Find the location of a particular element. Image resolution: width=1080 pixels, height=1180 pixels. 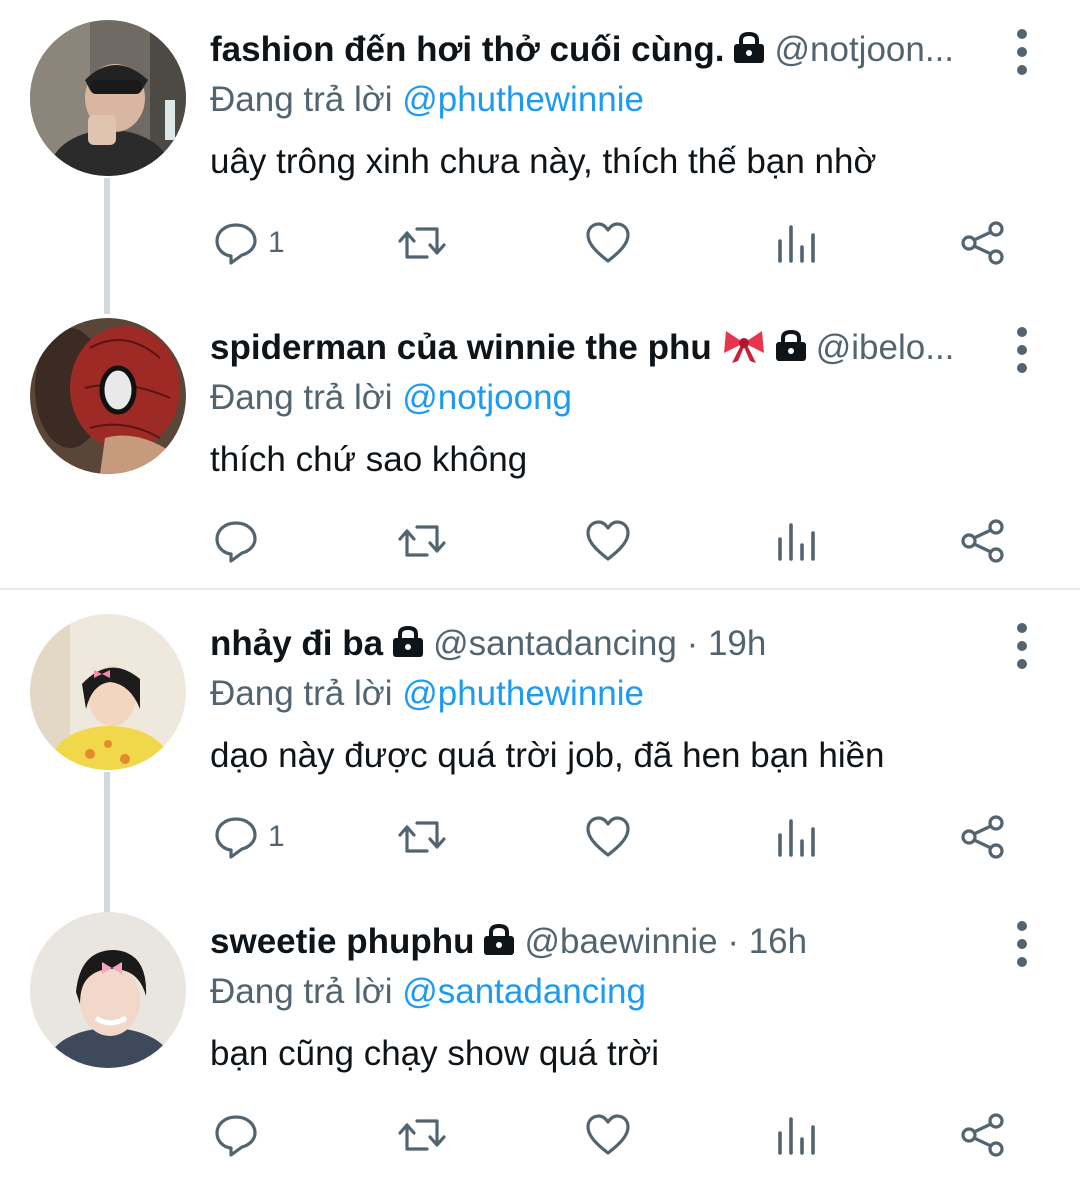

tweet-header: sweetie phuphu @baewinnie · 16h is located at coordinates (590, 942).